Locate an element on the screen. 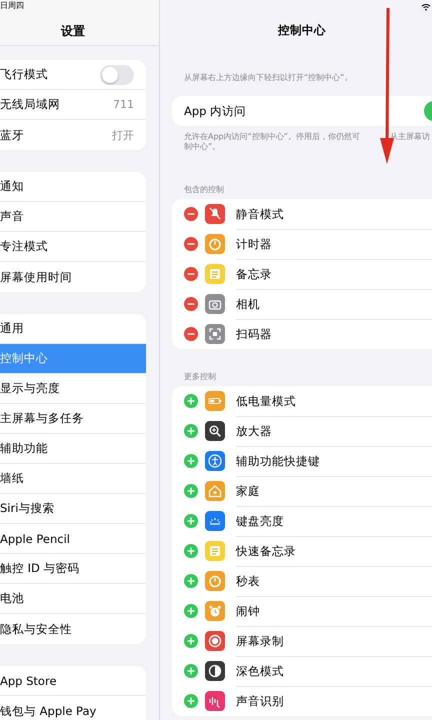 Image resolution: width=432 pixels, height=720 pixels. control-label: 计时器 is located at coordinates (334, 244).